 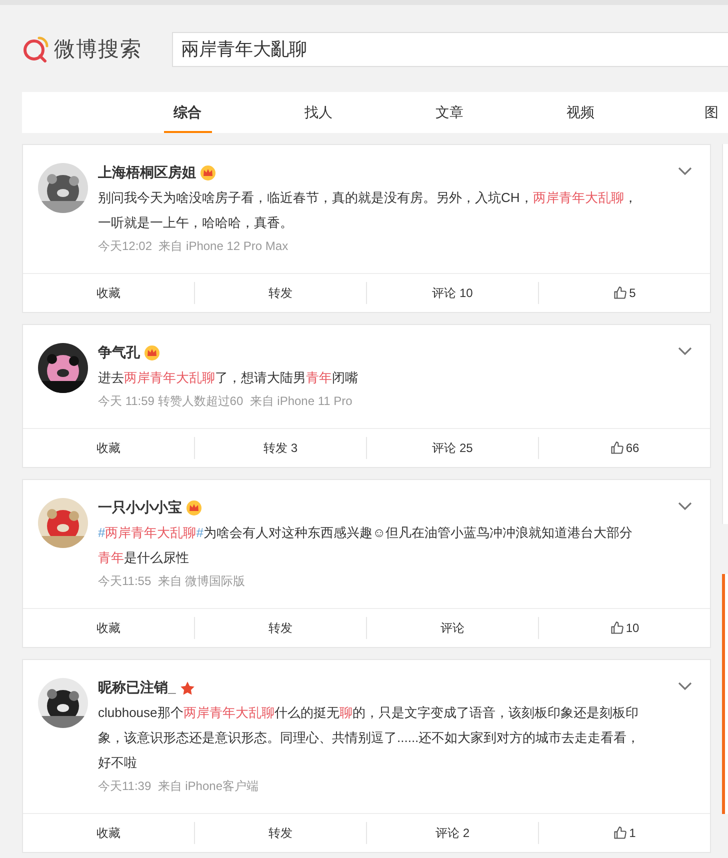 I want to click on post-text: clubhouse那个两岸青年大乱聊什么的挺无聊的，只是文字变成了语音，该刻板印象还是刻板印象，该意识形态还是意识形态。同理心、共情别逗了......还不如大家到对方的城市去走走看看，好不啦, so click(x=369, y=738).